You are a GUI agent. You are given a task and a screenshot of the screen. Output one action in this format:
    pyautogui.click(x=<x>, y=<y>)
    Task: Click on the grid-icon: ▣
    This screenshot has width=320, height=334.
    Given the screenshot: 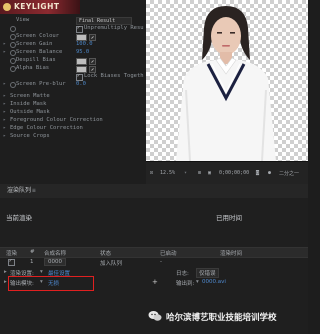 What is the action you would take?
    pyautogui.click(x=209, y=173)
    